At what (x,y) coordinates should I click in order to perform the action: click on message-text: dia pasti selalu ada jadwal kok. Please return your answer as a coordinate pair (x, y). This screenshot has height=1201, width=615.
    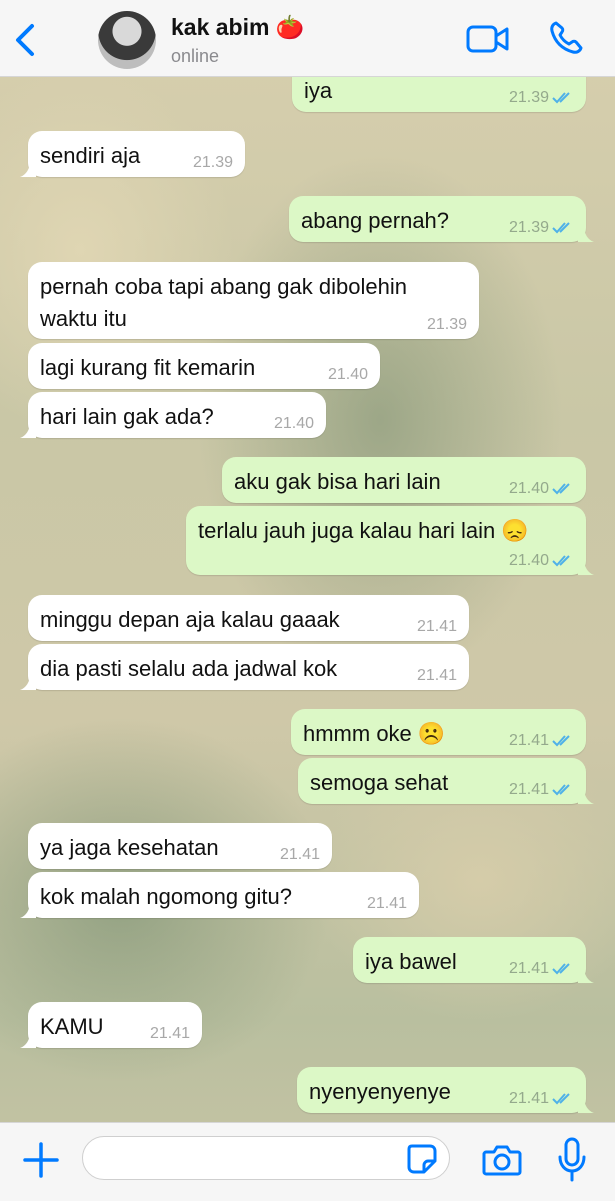
    Looking at the image, I should click on (189, 668).